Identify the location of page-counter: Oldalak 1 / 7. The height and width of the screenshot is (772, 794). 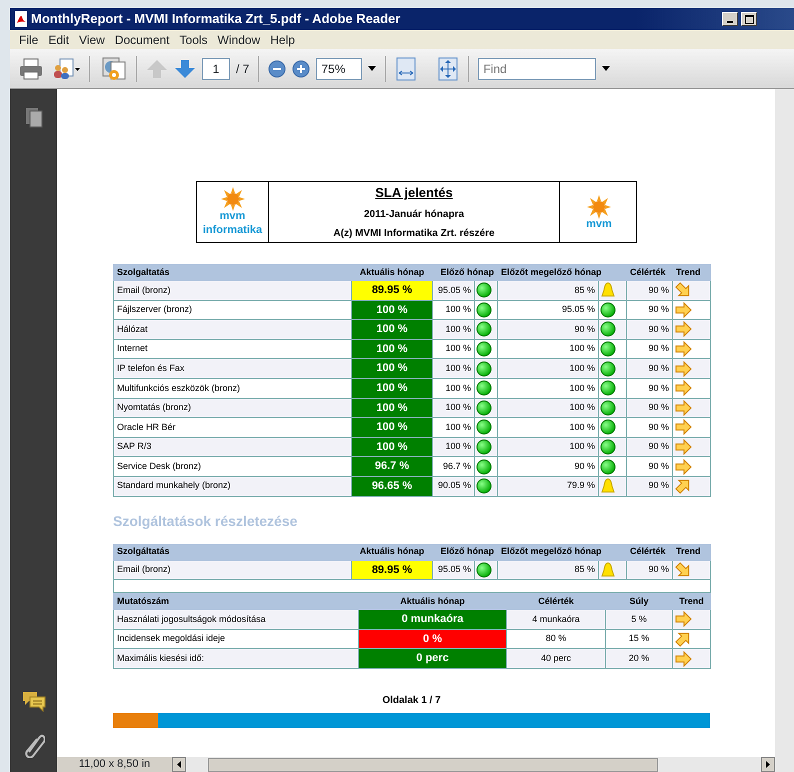
(411, 701).